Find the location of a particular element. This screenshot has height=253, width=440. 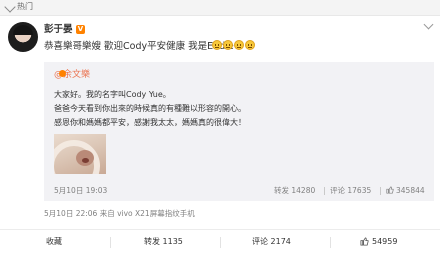

chevron-down-icon is located at coordinates (10, 7).